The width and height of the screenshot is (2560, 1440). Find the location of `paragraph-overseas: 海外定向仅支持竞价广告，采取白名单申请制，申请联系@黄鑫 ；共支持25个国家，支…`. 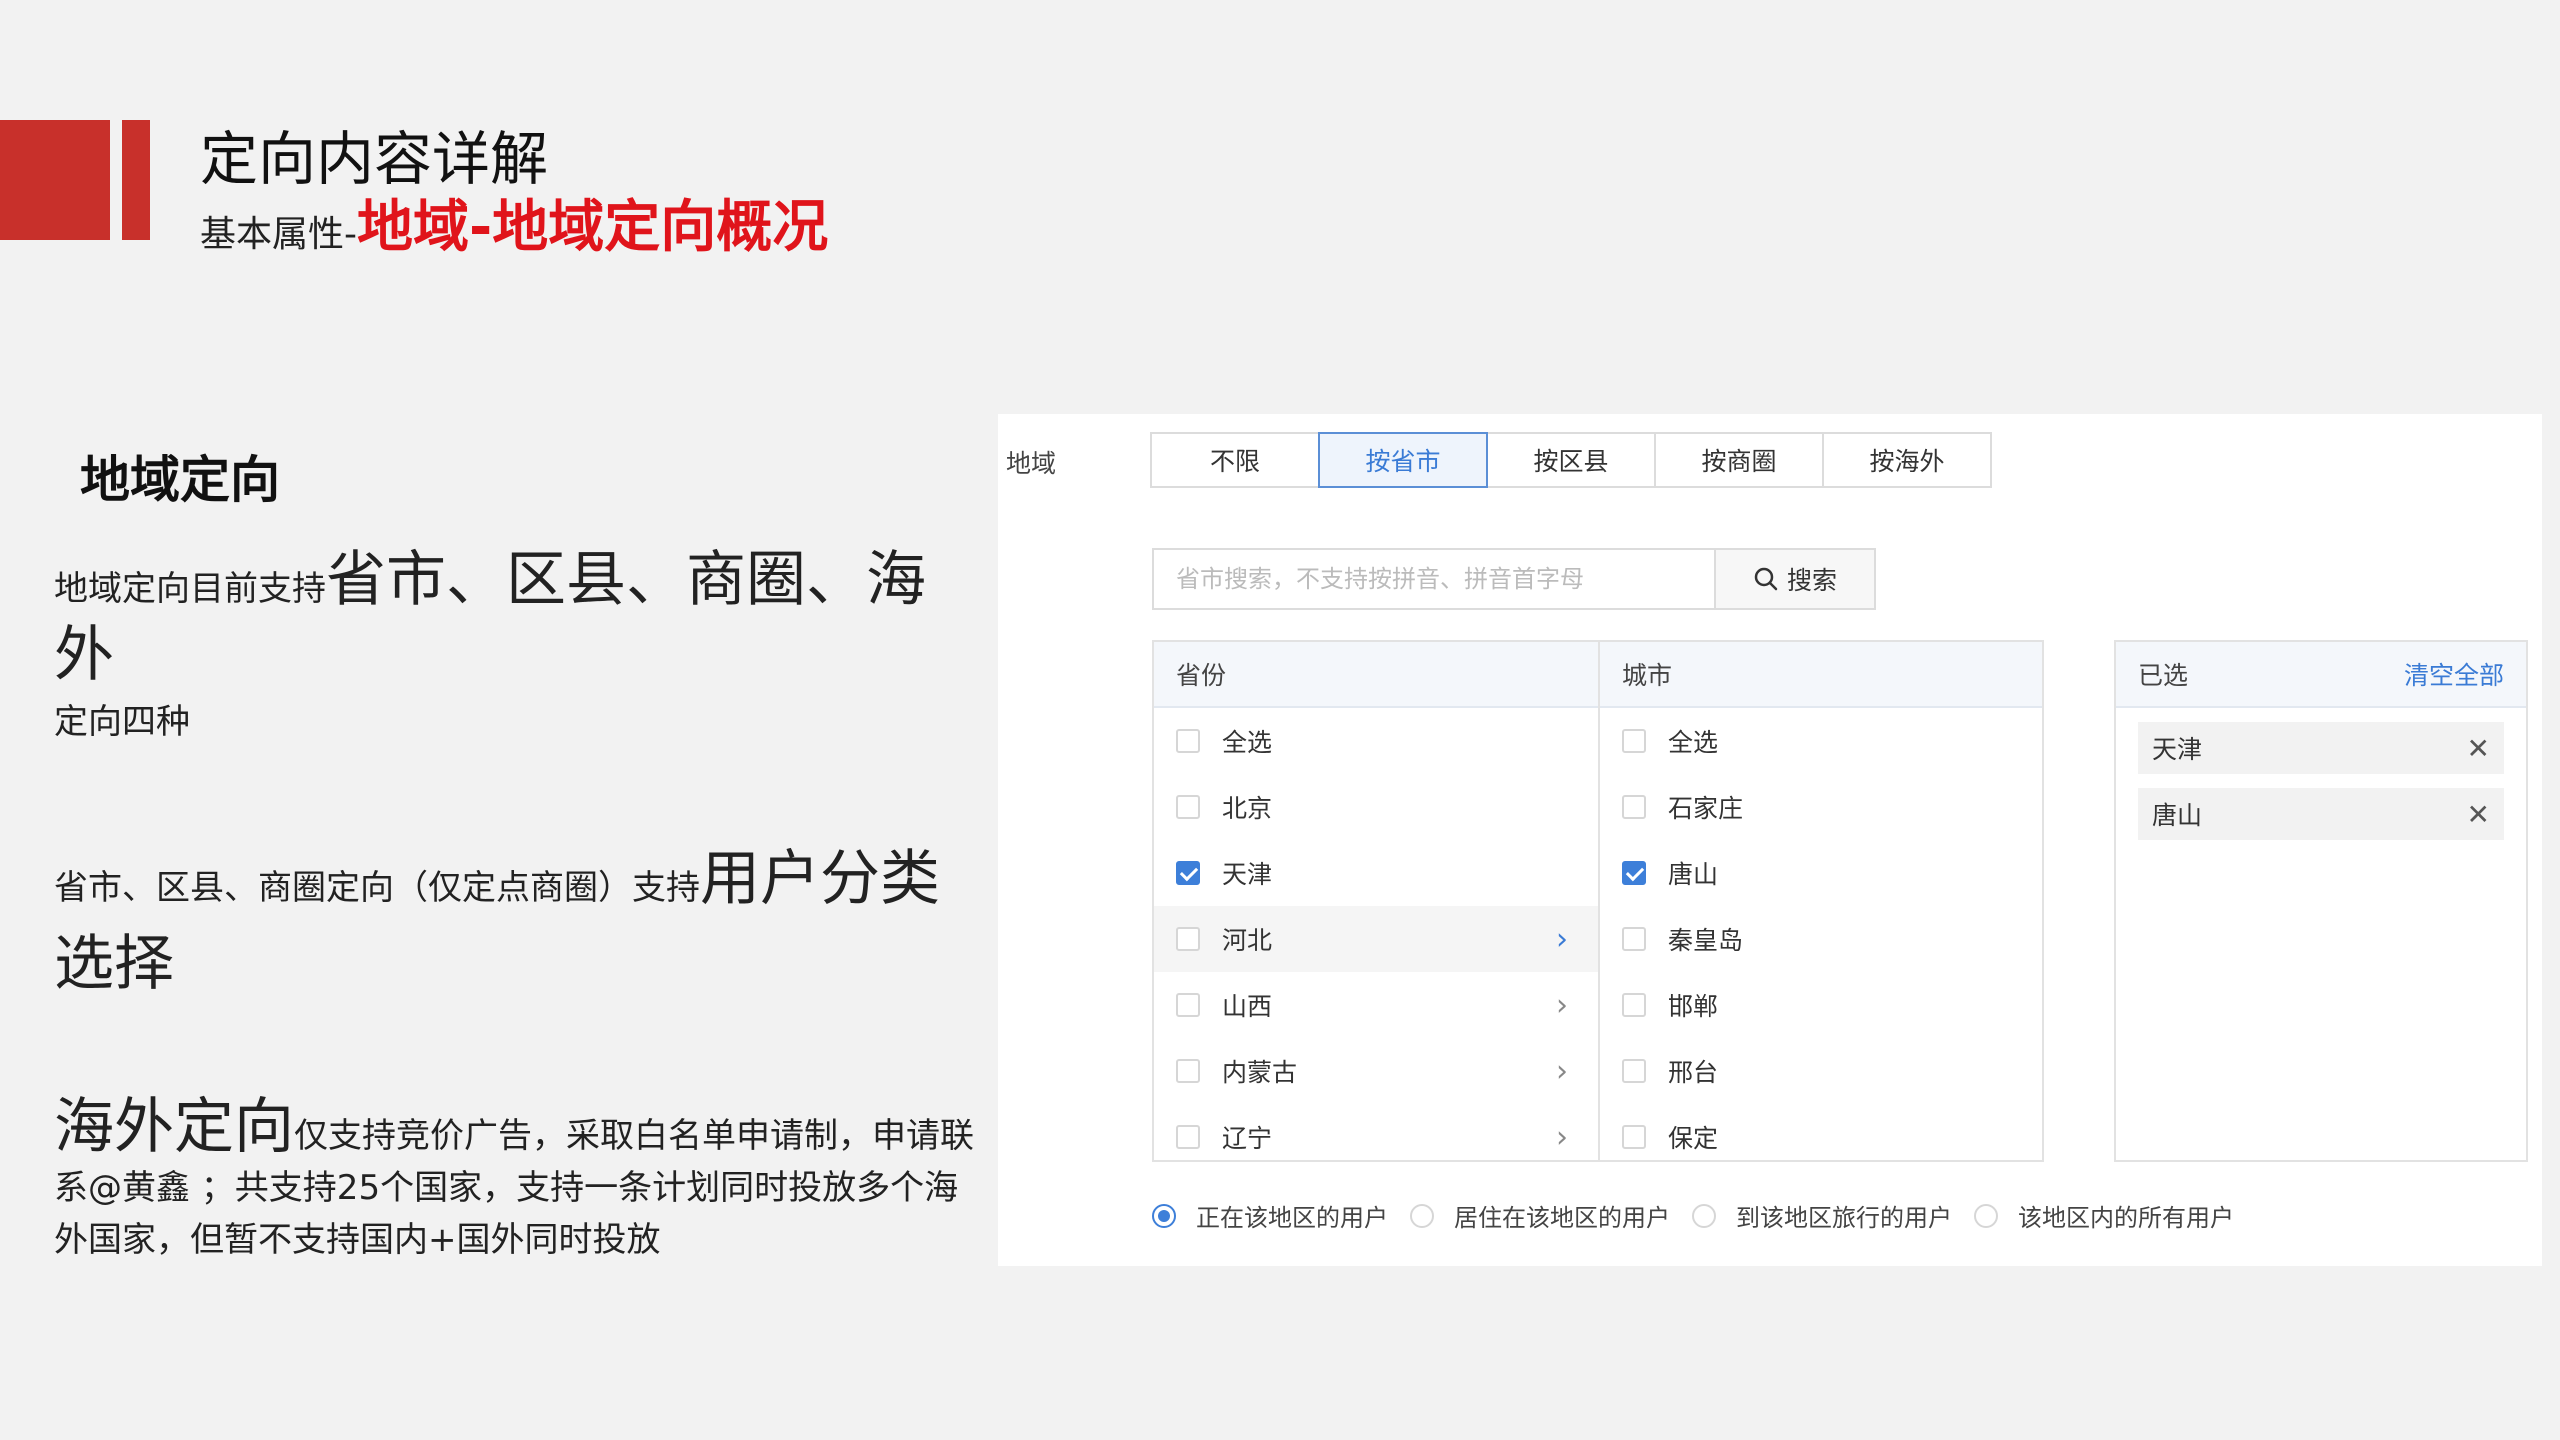

paragraph-overseas: 海外定向仅支持竞价广告，采取白名单申请制，申请联系@黄鑫 ；共支持25个国家，支… is located at coordinates (519, 1183).